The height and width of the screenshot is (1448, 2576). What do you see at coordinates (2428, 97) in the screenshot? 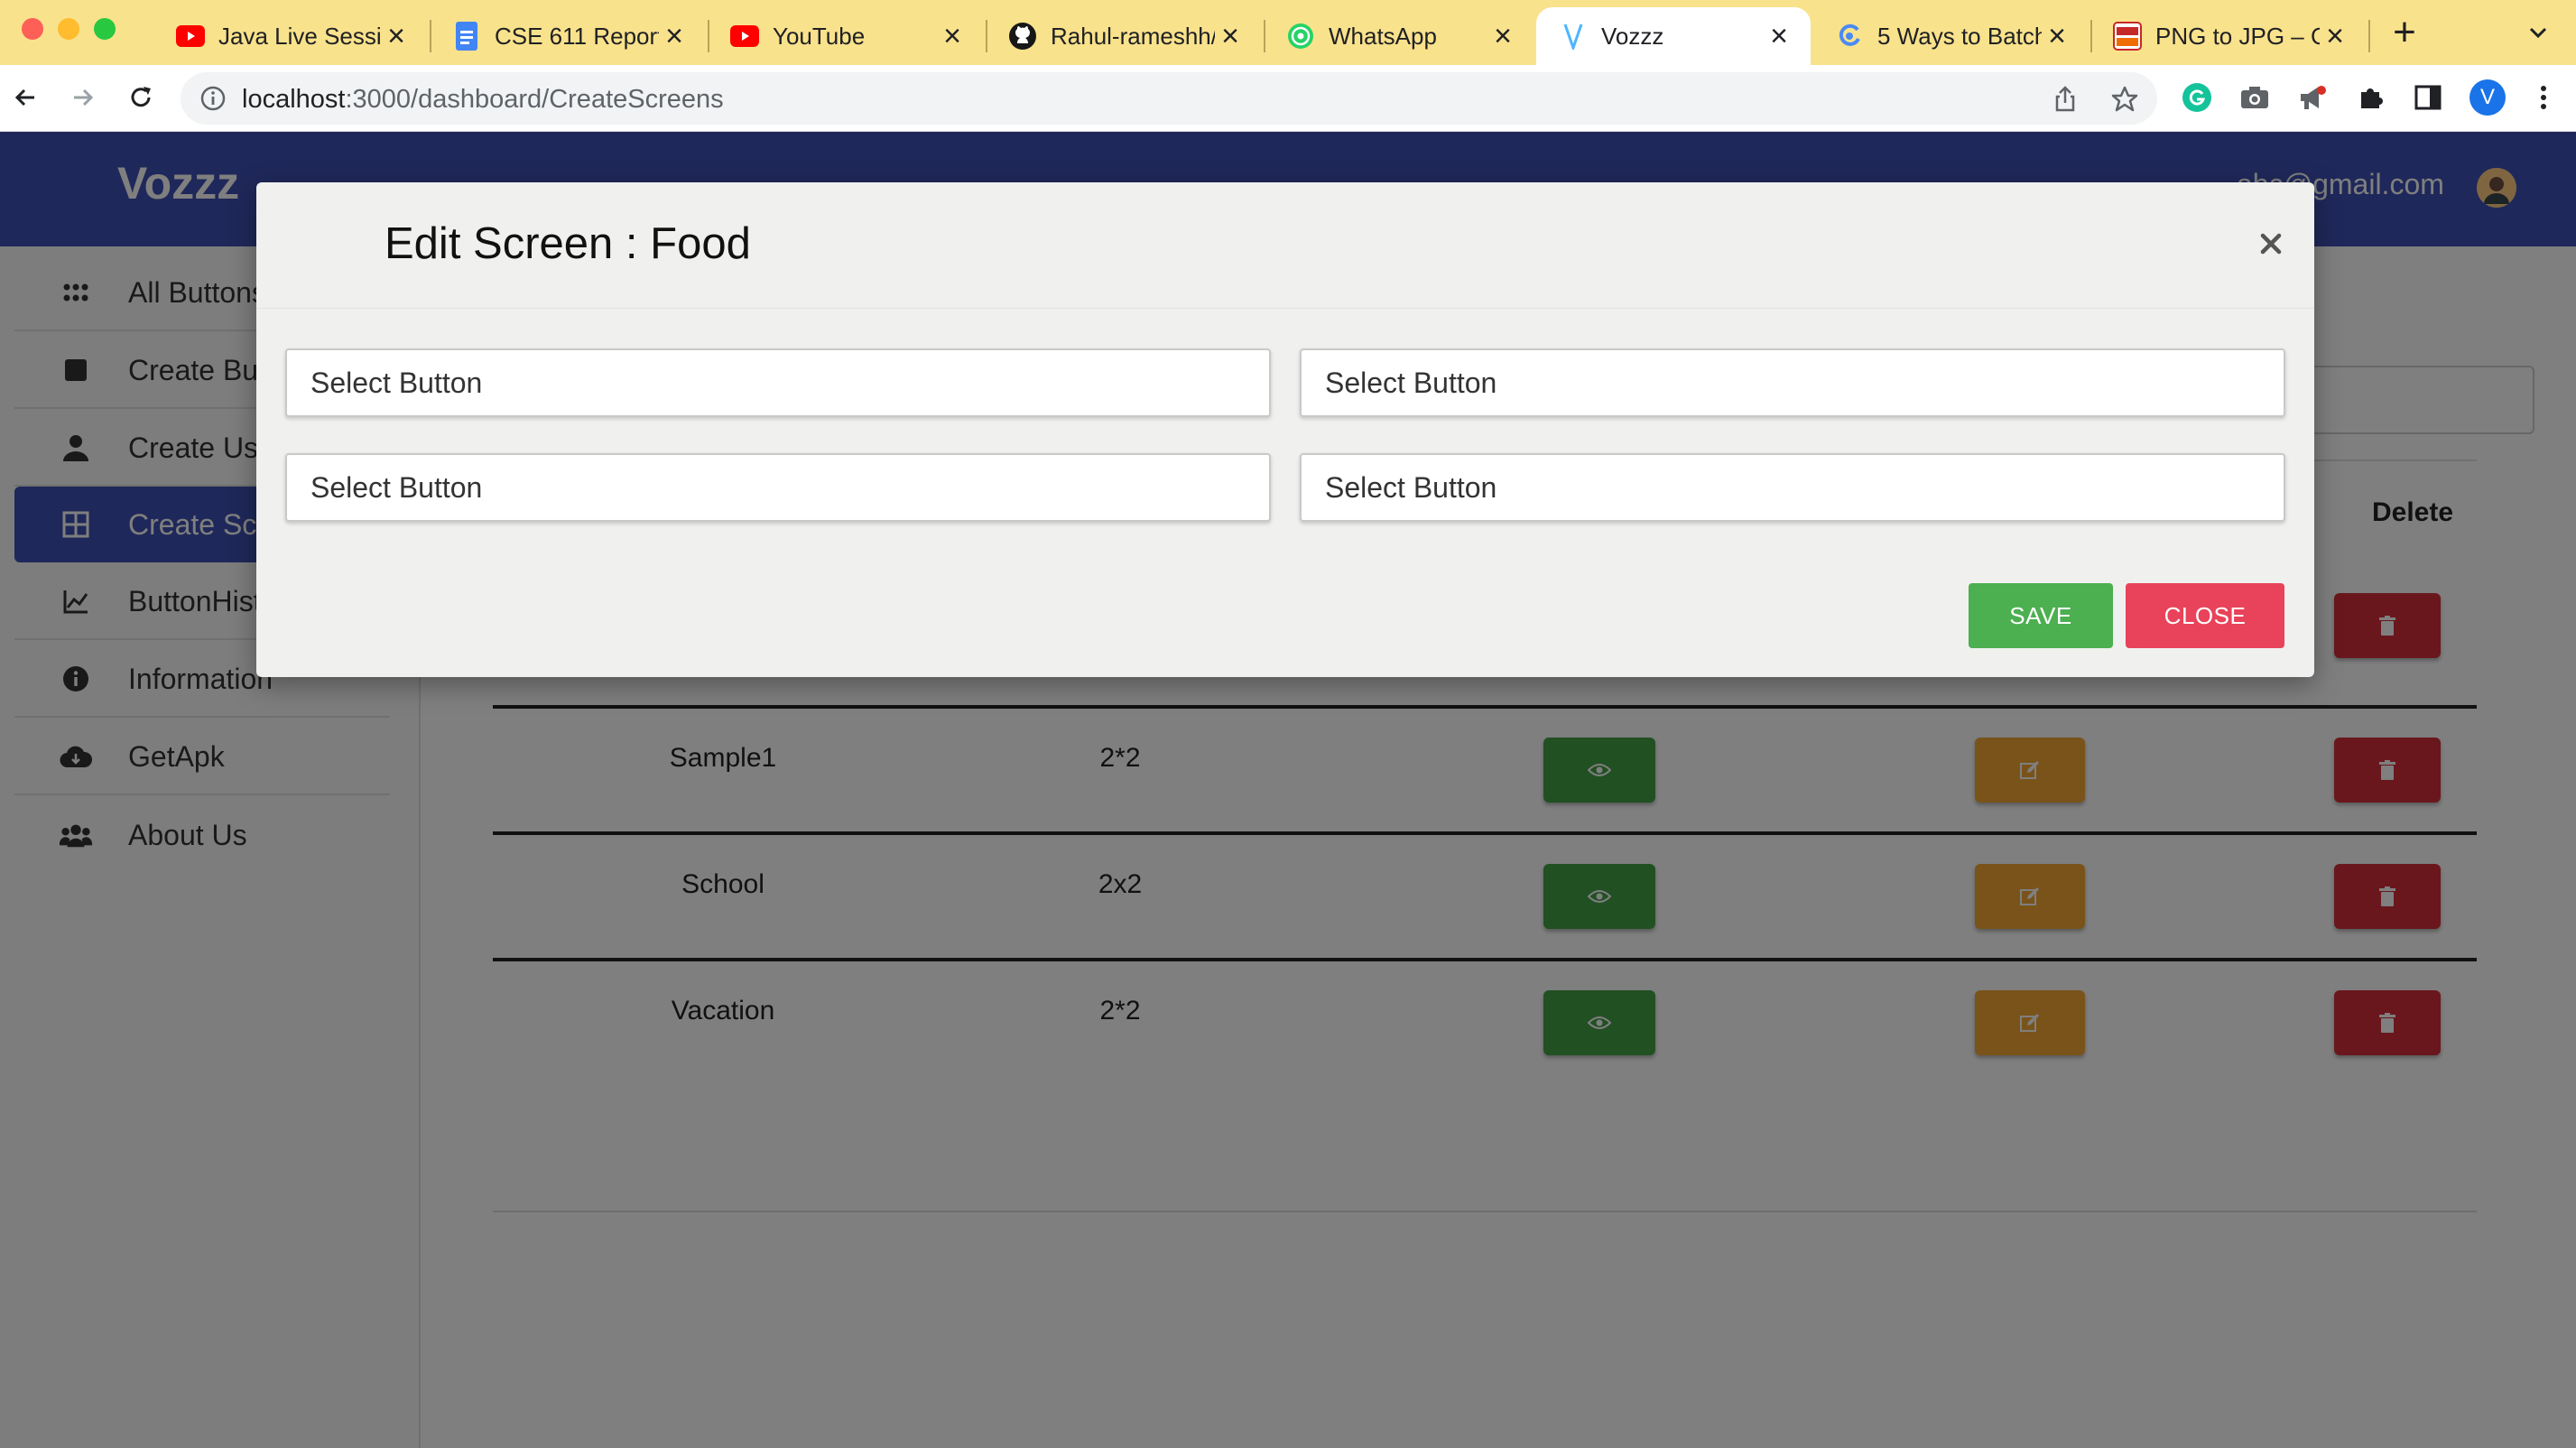
I see `side-panel-icon` at bounding box center [2428, 97].